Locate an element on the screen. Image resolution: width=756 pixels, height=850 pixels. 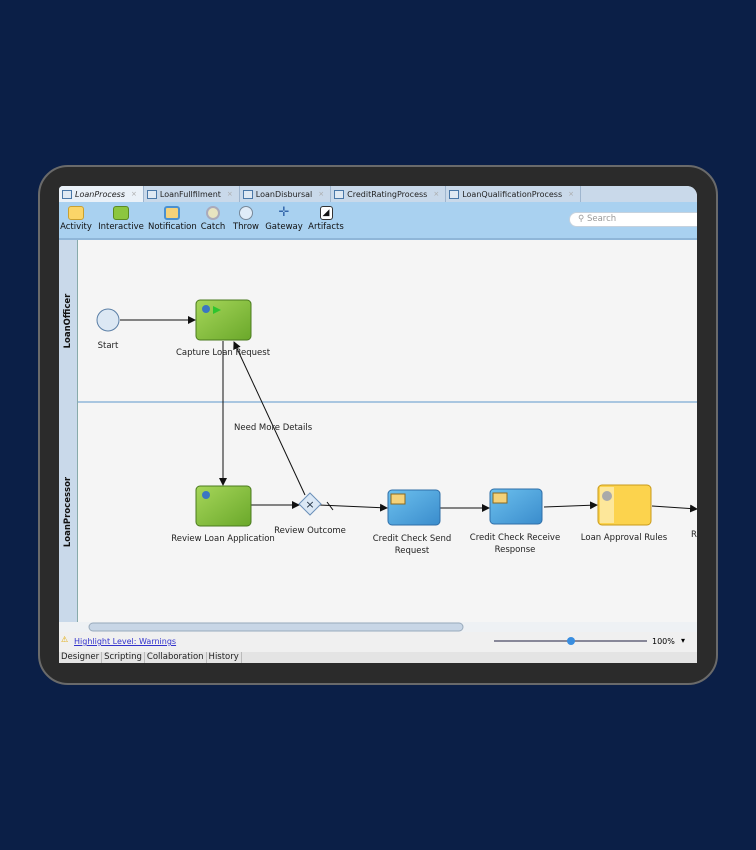
tab-collaboration: Collaboration is located at coordinates (176, 657).